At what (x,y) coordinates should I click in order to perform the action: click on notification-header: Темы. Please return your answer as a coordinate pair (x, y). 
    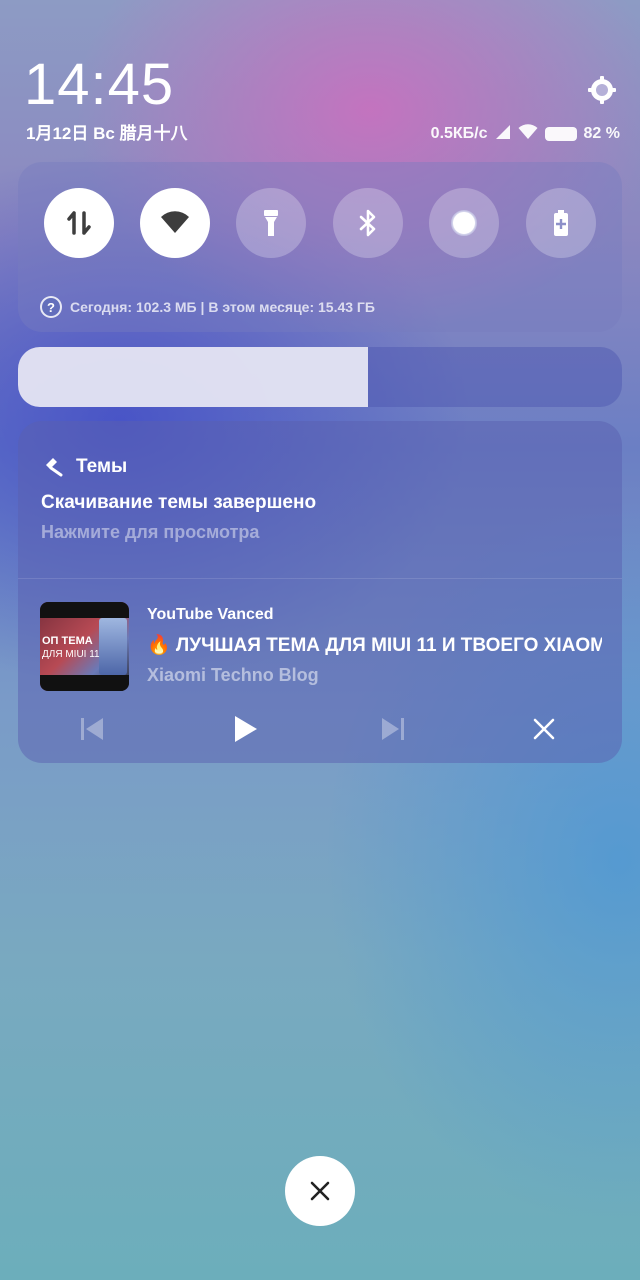
    Looking at the image, I should click on (84, 467).